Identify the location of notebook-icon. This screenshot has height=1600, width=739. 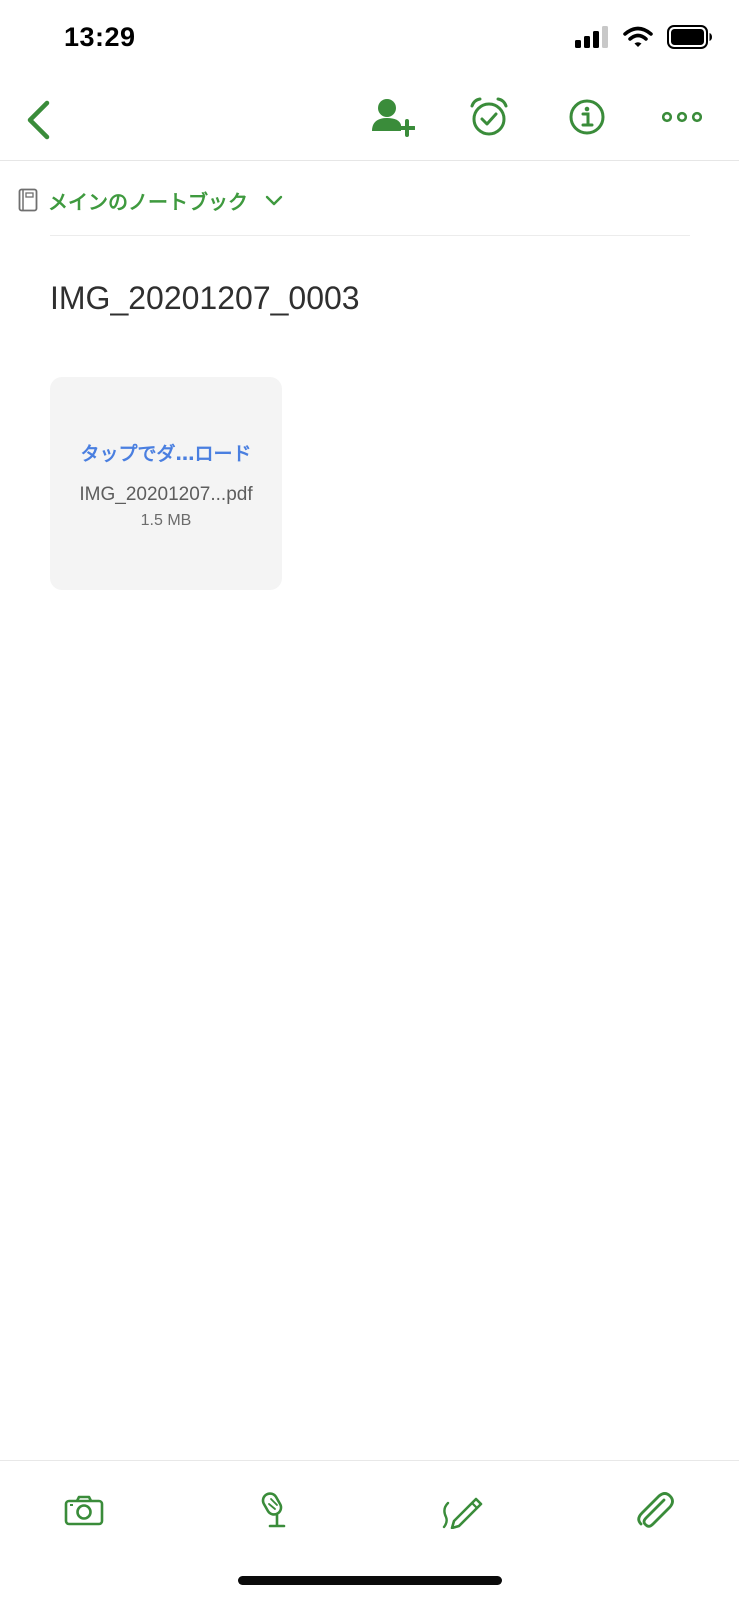
(28, 200).